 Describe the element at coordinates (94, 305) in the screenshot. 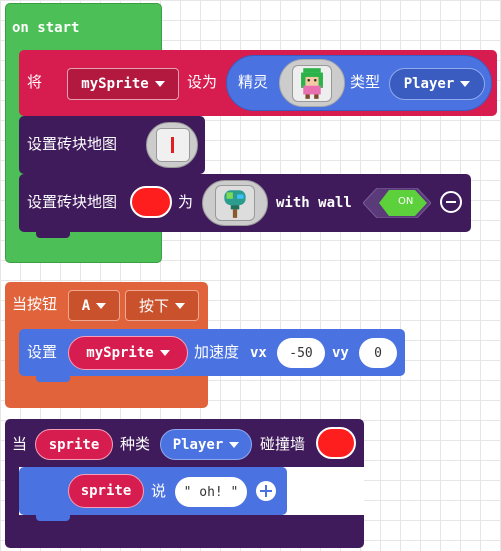

I see `button-dropdown: A` at that location.